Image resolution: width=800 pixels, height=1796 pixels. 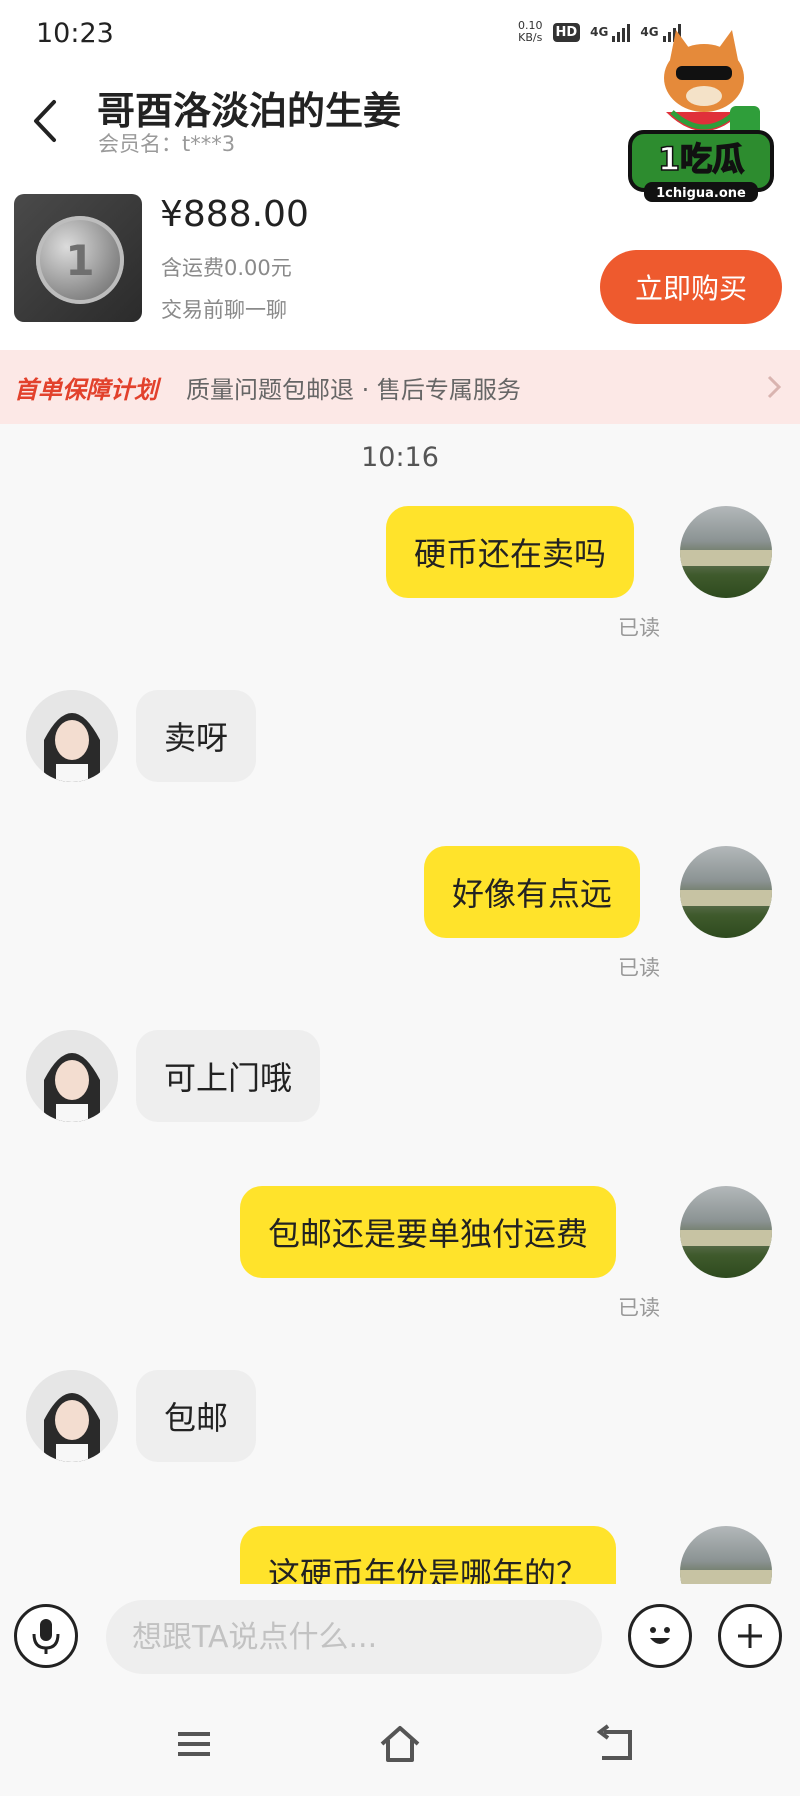 I want to click on chat-title: 哥酉洛淡泊的生姜, so click(x=249, y=111).